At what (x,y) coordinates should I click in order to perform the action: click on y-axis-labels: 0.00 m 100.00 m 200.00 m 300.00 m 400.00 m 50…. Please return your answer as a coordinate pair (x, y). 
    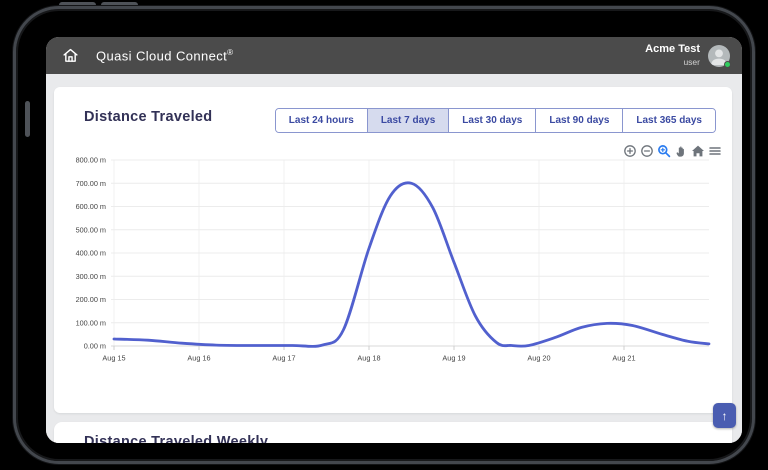
    Looking at the image, I should click on (91, 253).